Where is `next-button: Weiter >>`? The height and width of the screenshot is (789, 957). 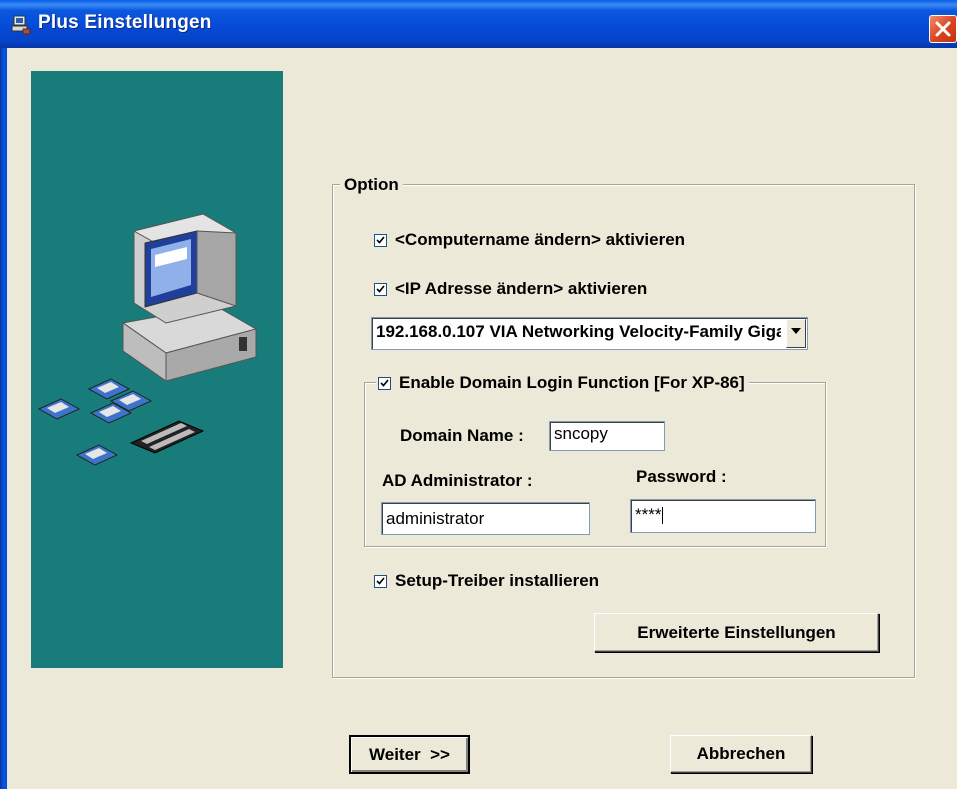 next-button: Weiter >> is located at coordinates (409, 754).